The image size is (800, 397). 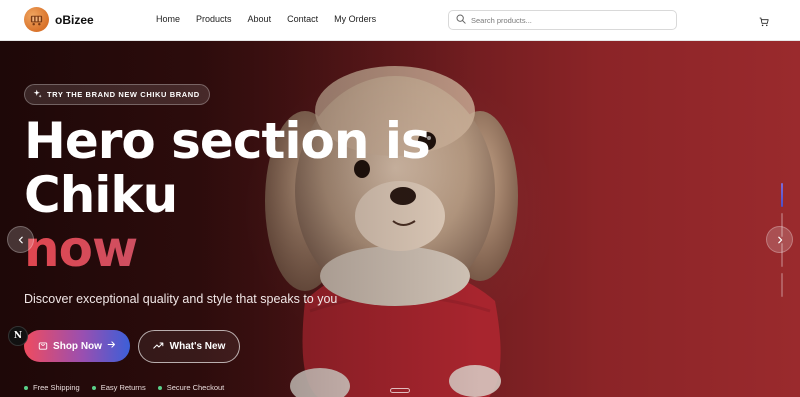 I want to click on promo-badge-label: TRY THE BRAND NEW CHIKU BRAND, so click(x=123, y=94).